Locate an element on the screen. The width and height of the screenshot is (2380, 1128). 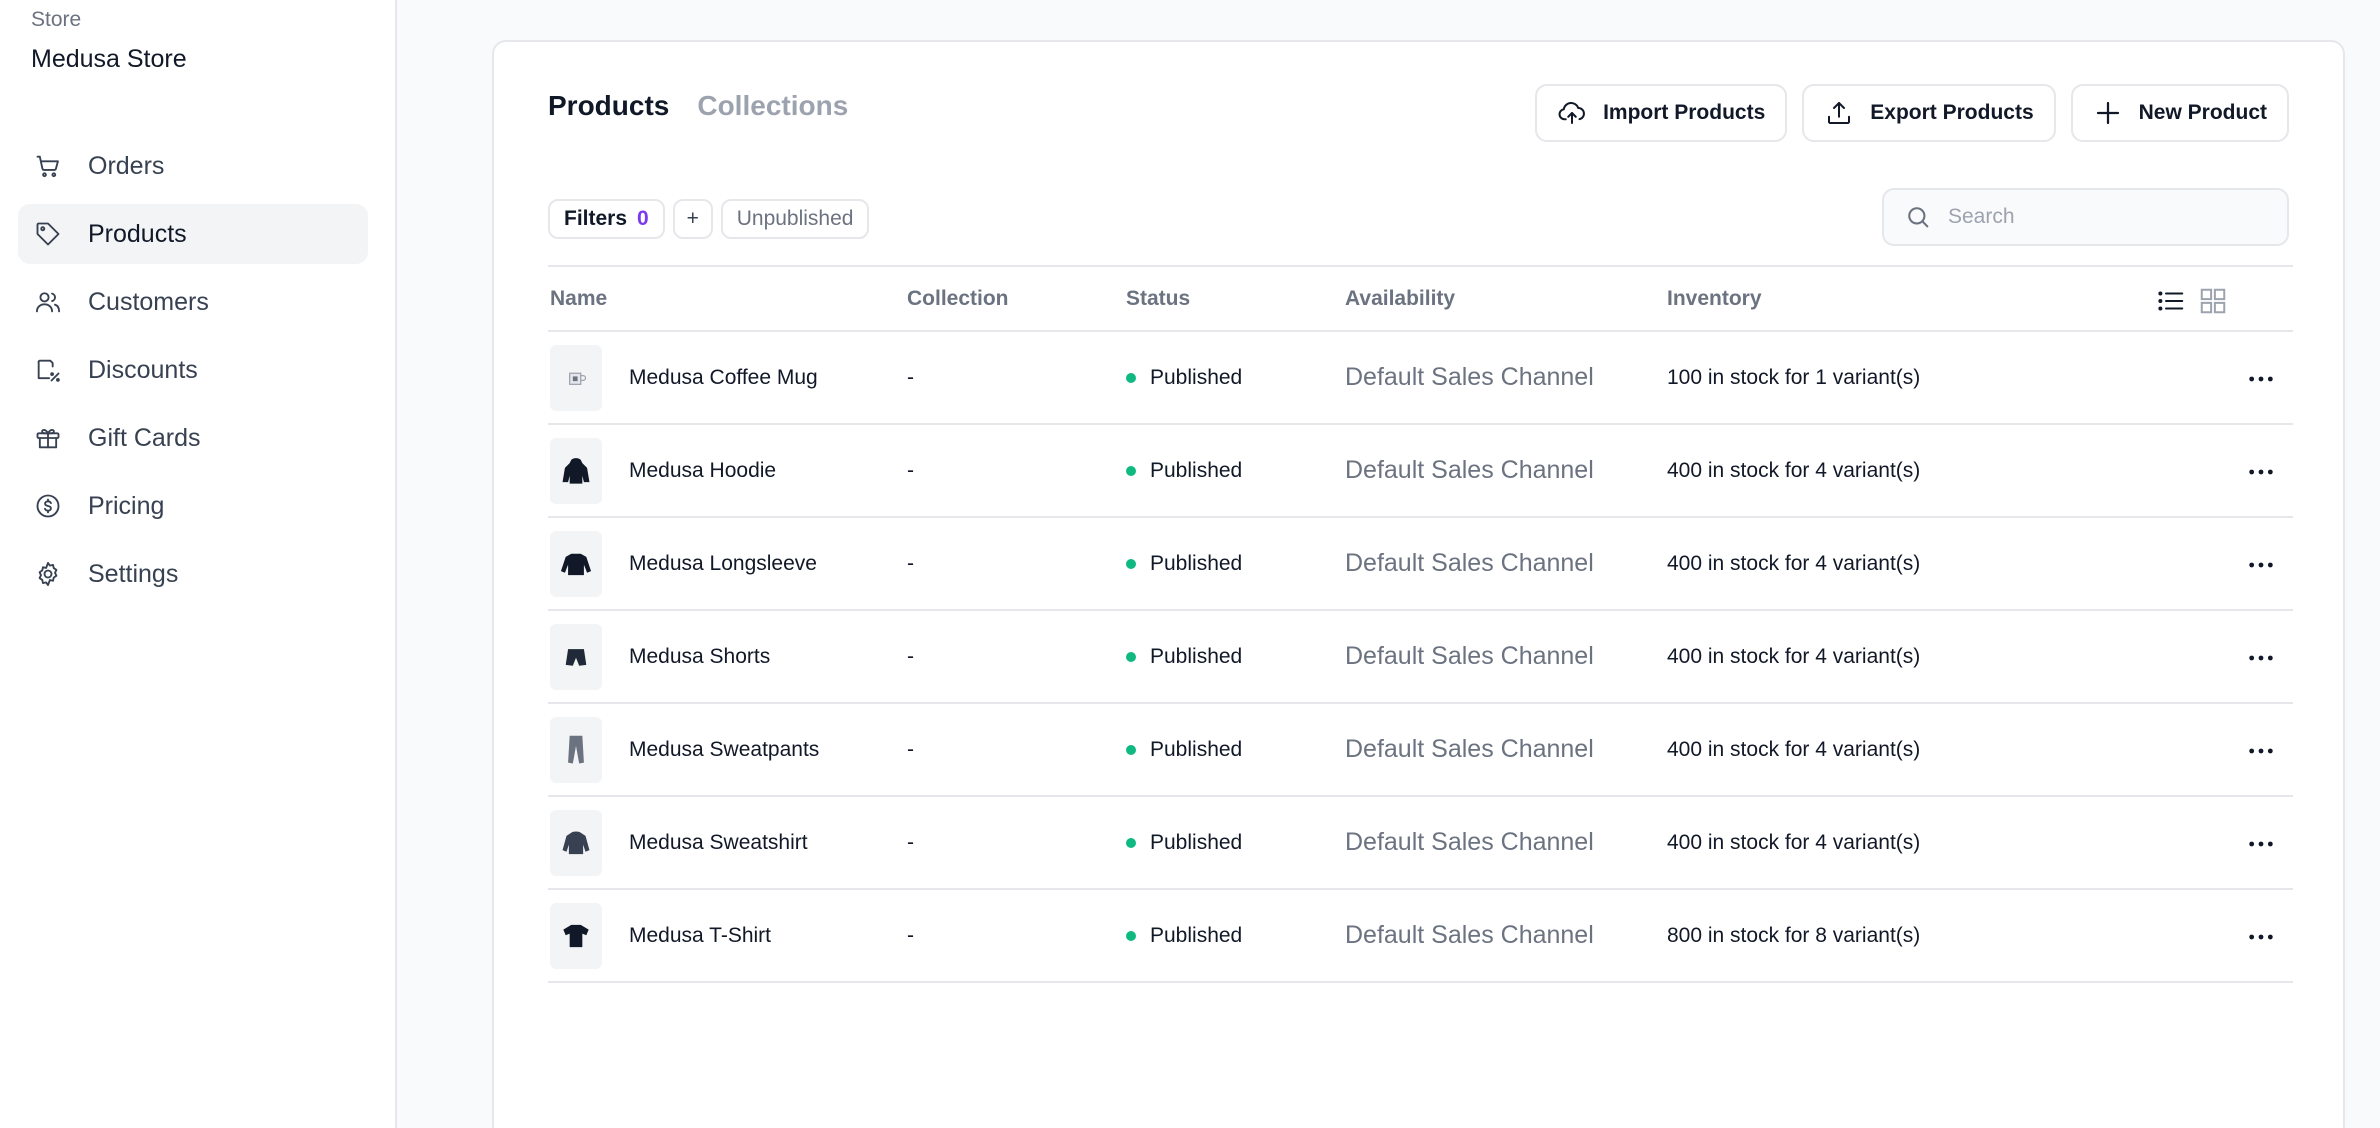
new-product-button: New Product is located at coordinates (2179, 113).